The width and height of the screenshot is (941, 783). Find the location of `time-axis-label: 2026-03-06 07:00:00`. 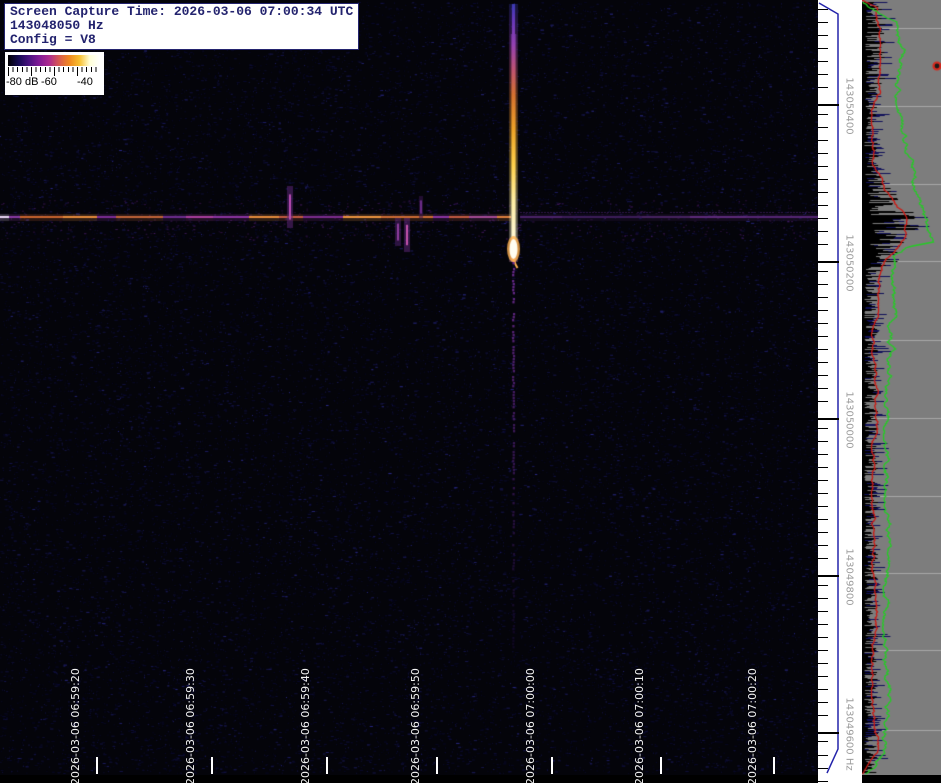

time-axis-label: 2026-03-06 07:00:00 is located at coordinates (530, 725).